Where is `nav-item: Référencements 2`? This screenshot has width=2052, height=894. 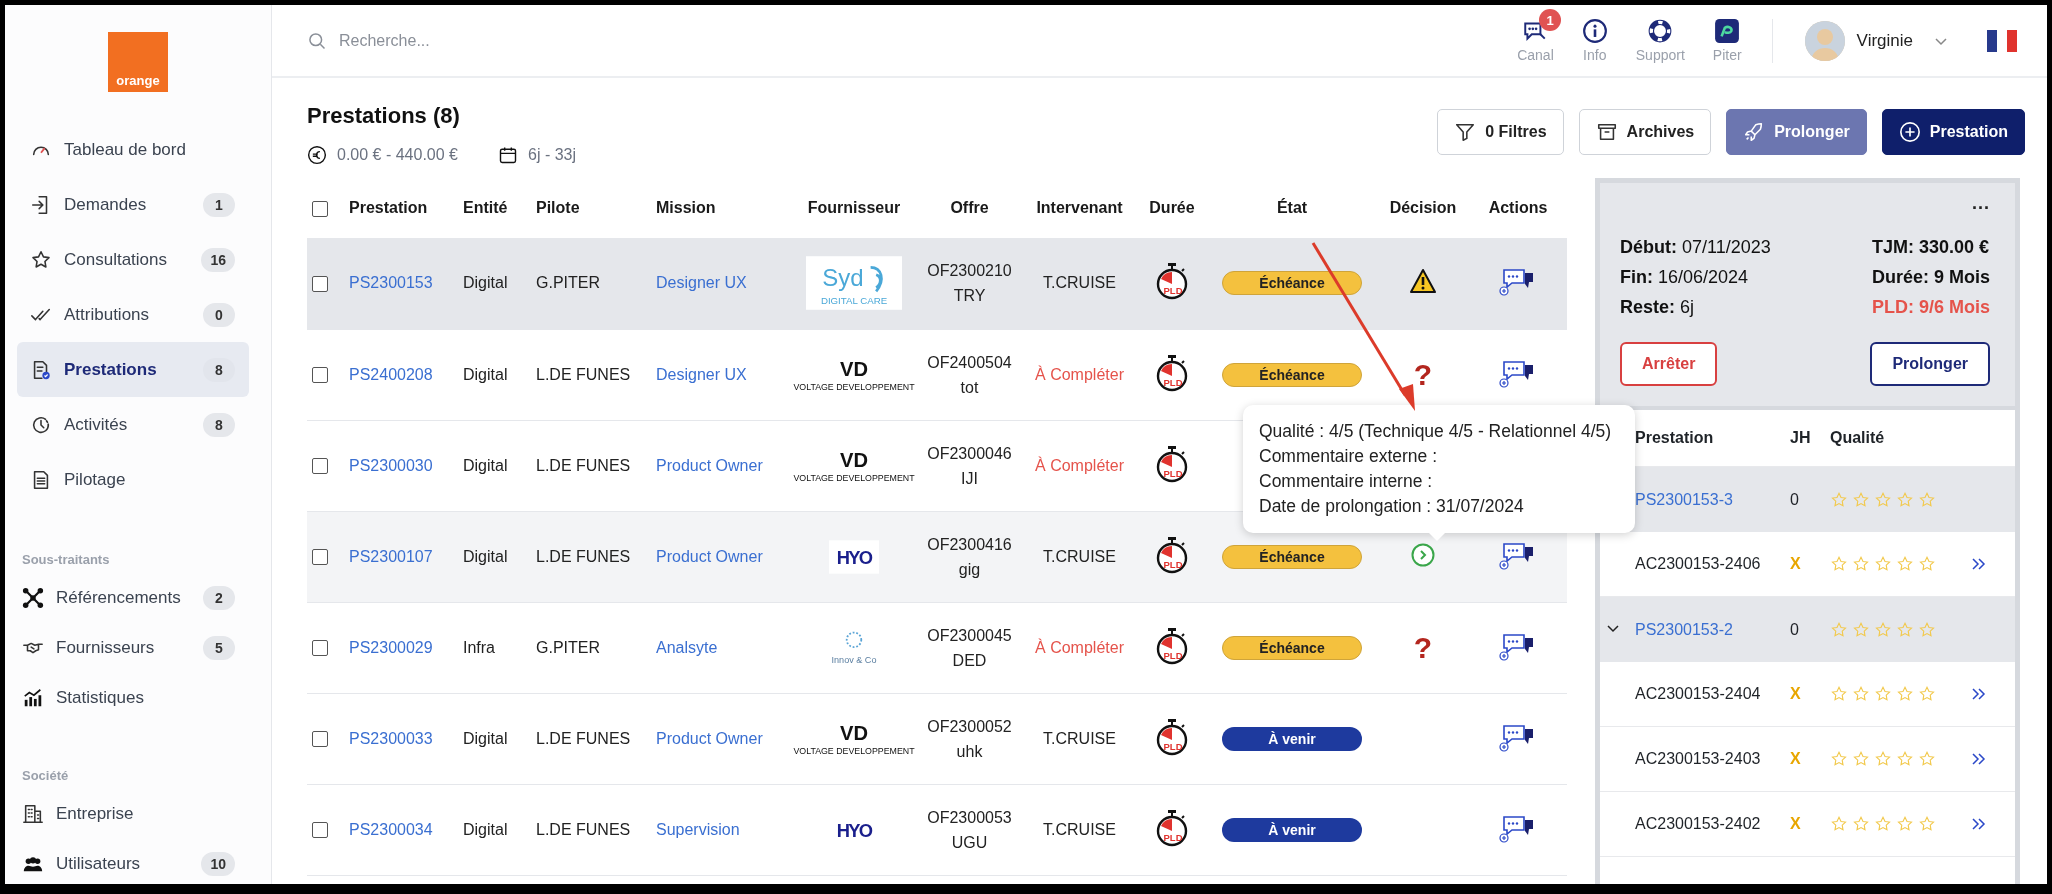 nav-item: Référencements 2 is located at coordinates (133, 598).